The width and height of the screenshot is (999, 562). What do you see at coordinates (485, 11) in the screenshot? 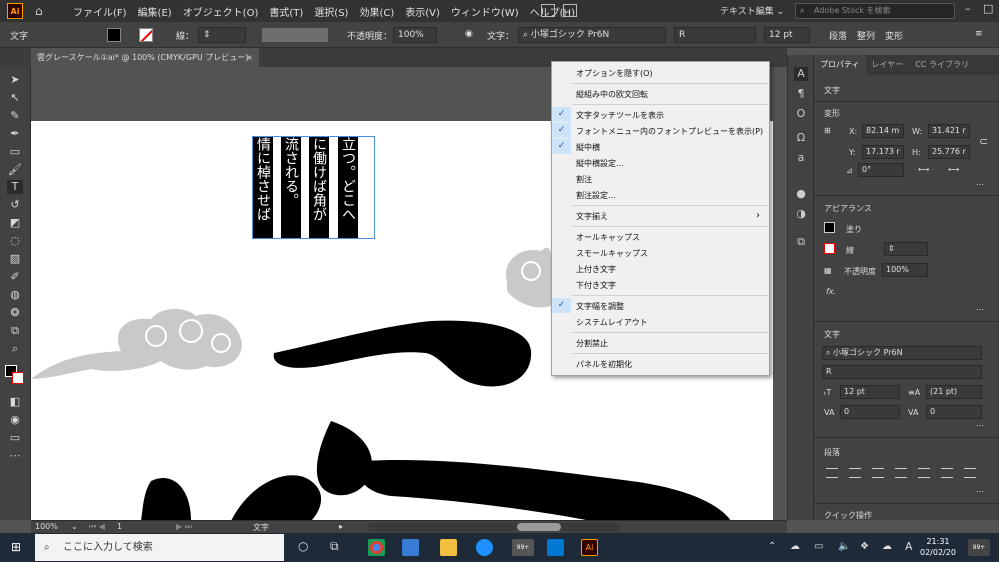
I see `menu-window: ウィンドウ(W)` at bounding box center [485, 11].